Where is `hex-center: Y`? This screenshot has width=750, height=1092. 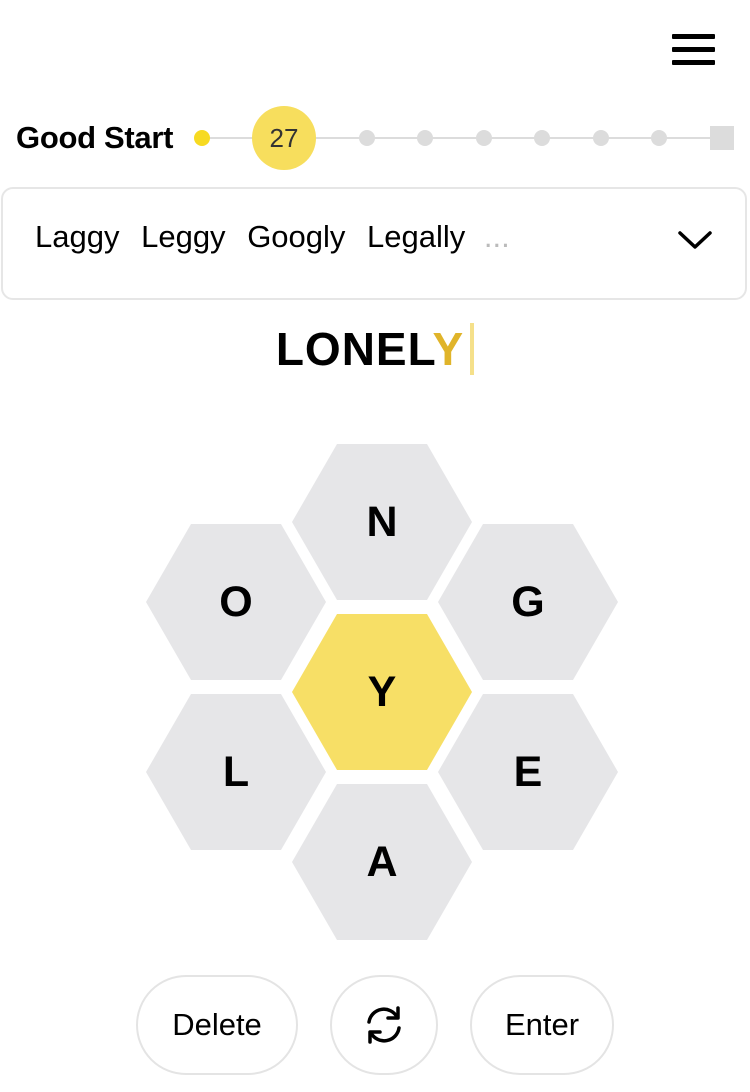
hex-center: Y is located at coordinates (382, 692).